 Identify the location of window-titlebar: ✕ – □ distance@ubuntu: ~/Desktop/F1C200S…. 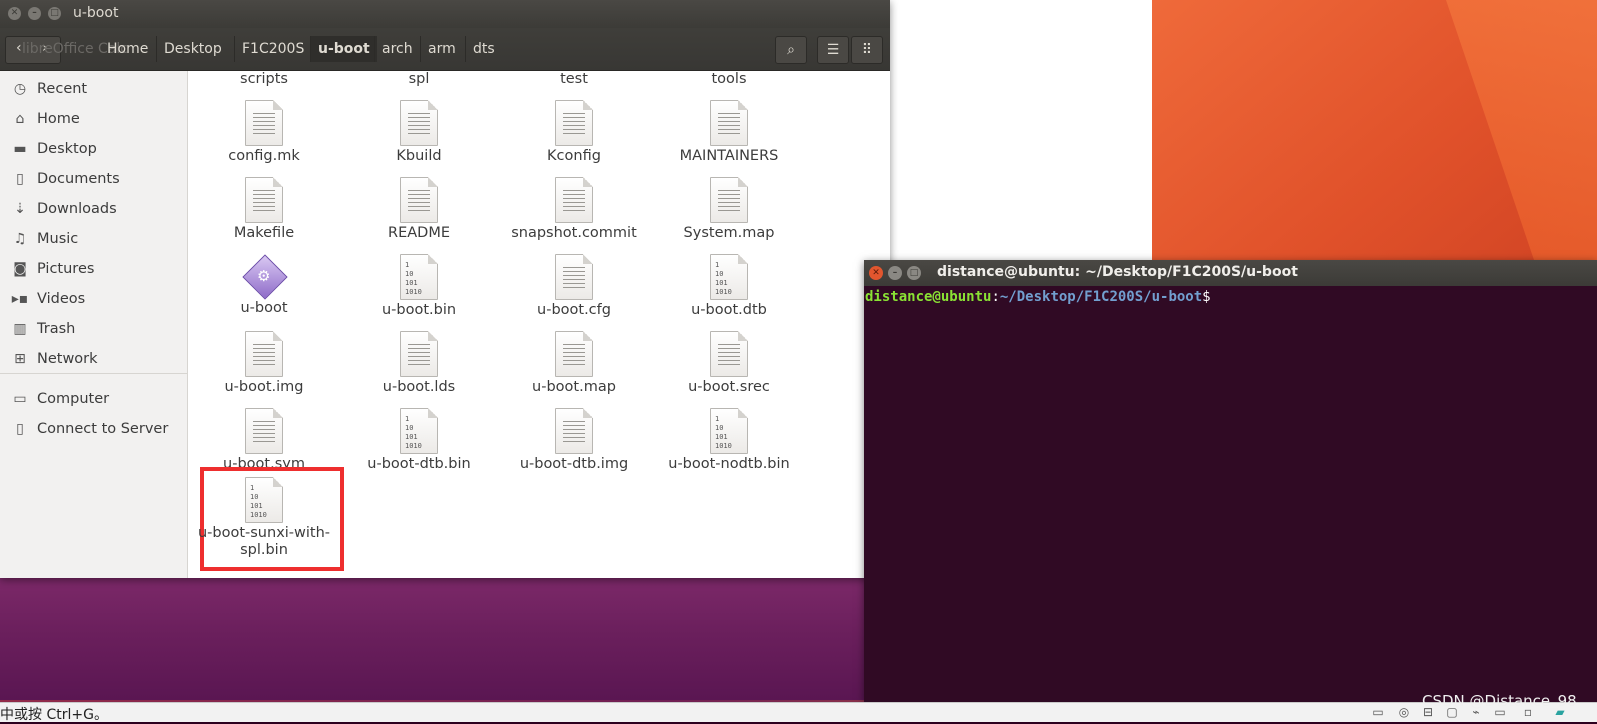
(1230, 273).